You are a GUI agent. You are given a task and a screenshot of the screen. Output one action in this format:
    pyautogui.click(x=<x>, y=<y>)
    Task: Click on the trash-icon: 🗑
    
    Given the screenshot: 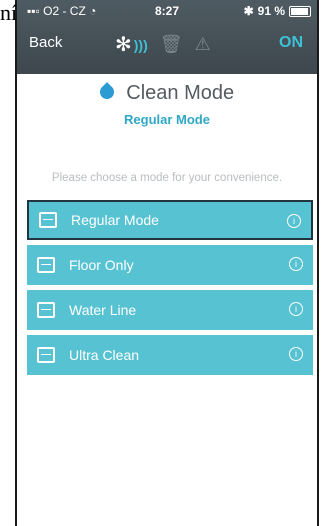 What is the action you would take?
    pyautogui.click(x=171, y=44)
    